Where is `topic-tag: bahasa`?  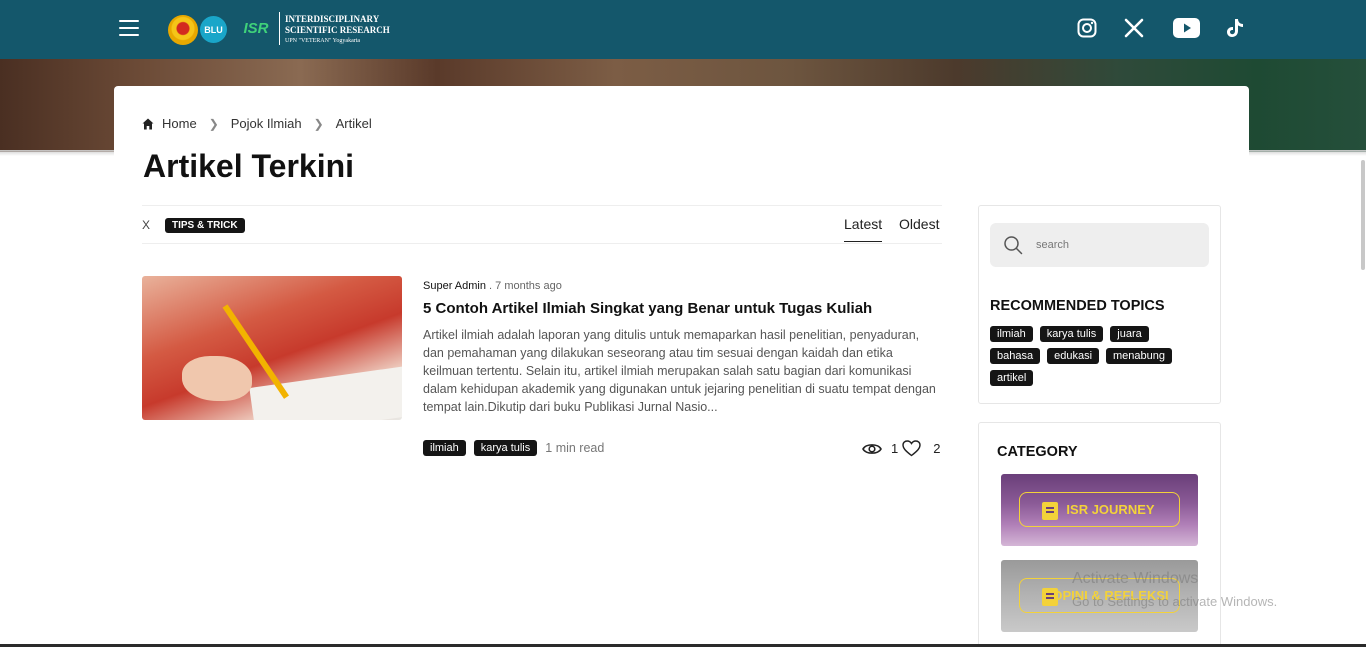
topic-tag: bahasa is located at coordinates (1015, 356).